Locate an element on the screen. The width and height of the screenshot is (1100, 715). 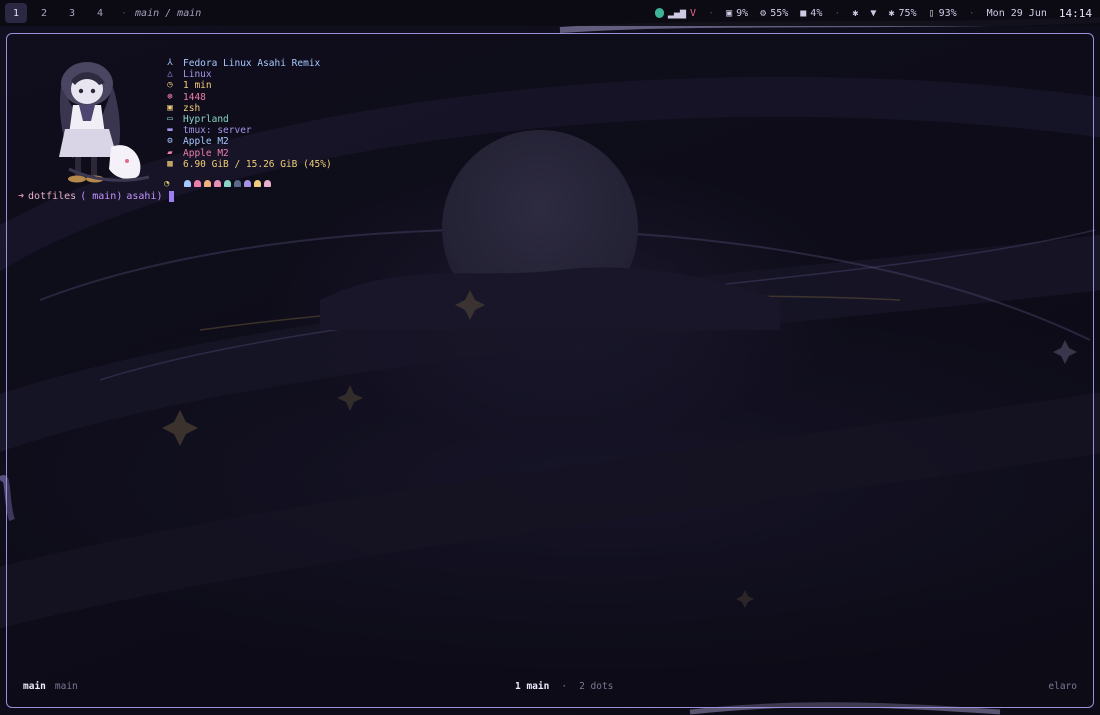
bluetooth-status: ✱ is located at coordinates (855, 13).